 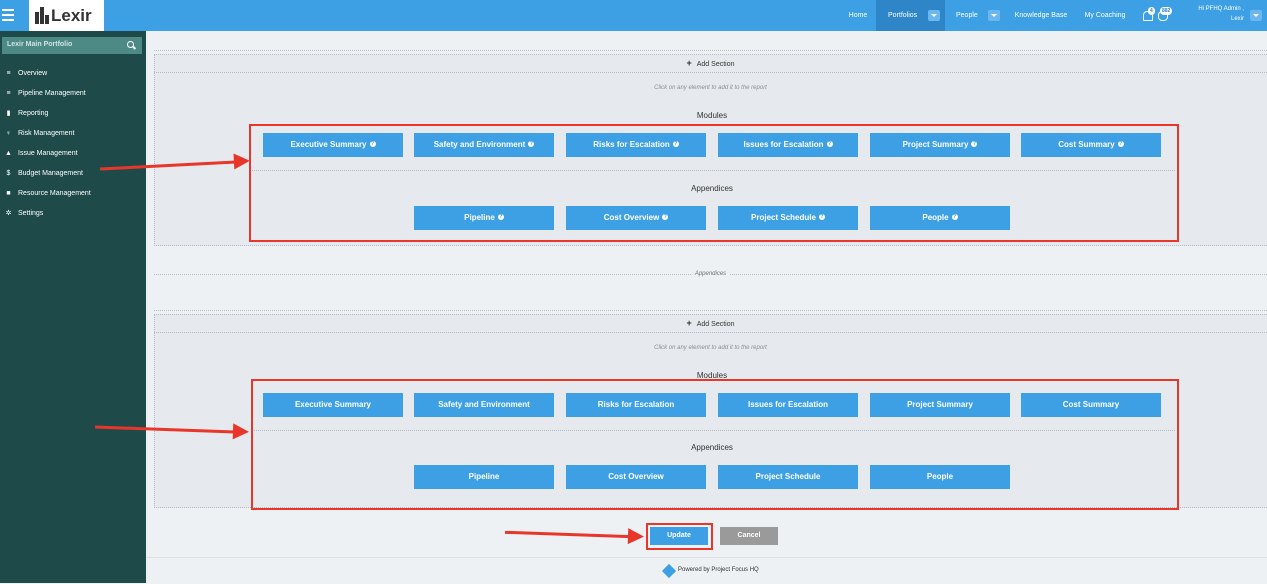 I want to click on module-project-summary: Project Summary?, so click(x=940, y=145).